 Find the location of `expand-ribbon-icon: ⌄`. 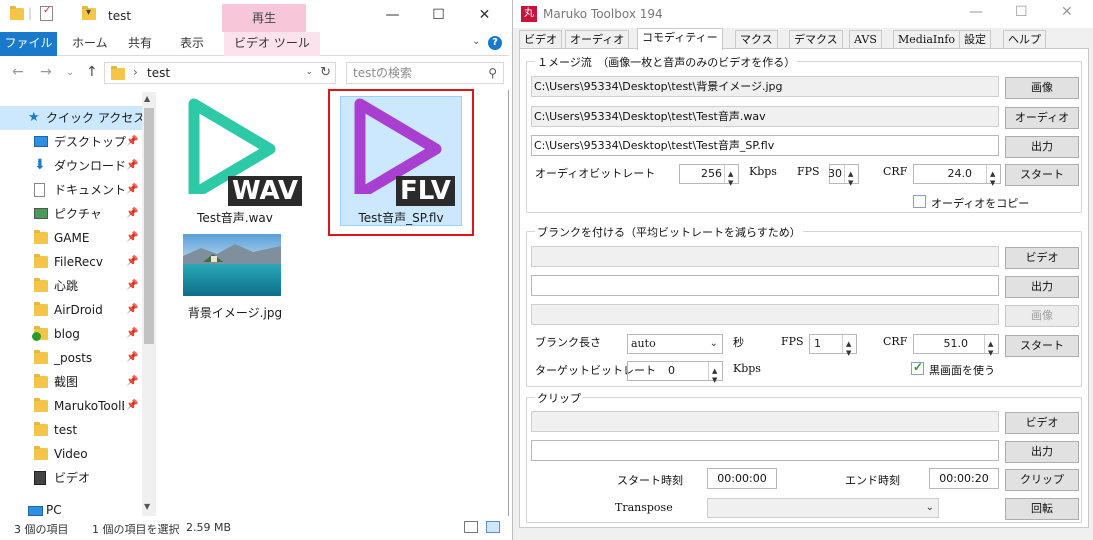

expand-ribbon-icon: ⌄ is located at coordinates (476, 41).